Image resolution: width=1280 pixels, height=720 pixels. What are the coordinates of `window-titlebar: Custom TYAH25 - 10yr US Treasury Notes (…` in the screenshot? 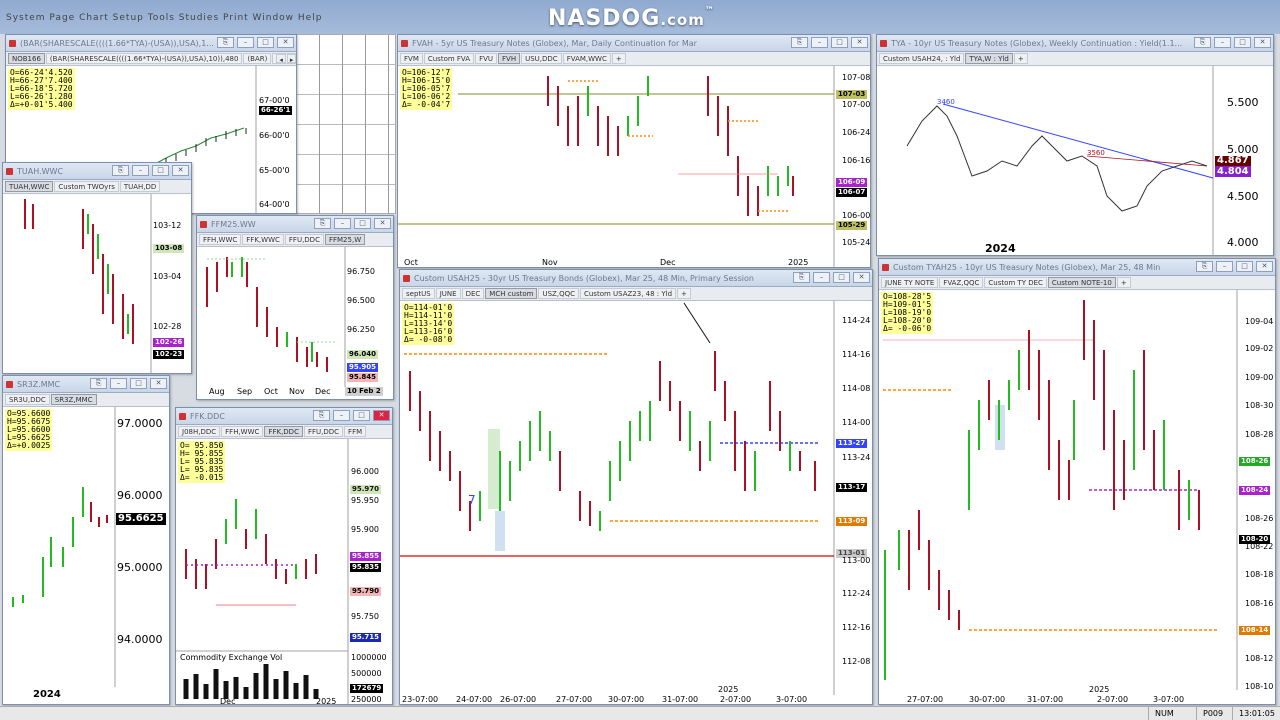 It's located at (1077, 267).